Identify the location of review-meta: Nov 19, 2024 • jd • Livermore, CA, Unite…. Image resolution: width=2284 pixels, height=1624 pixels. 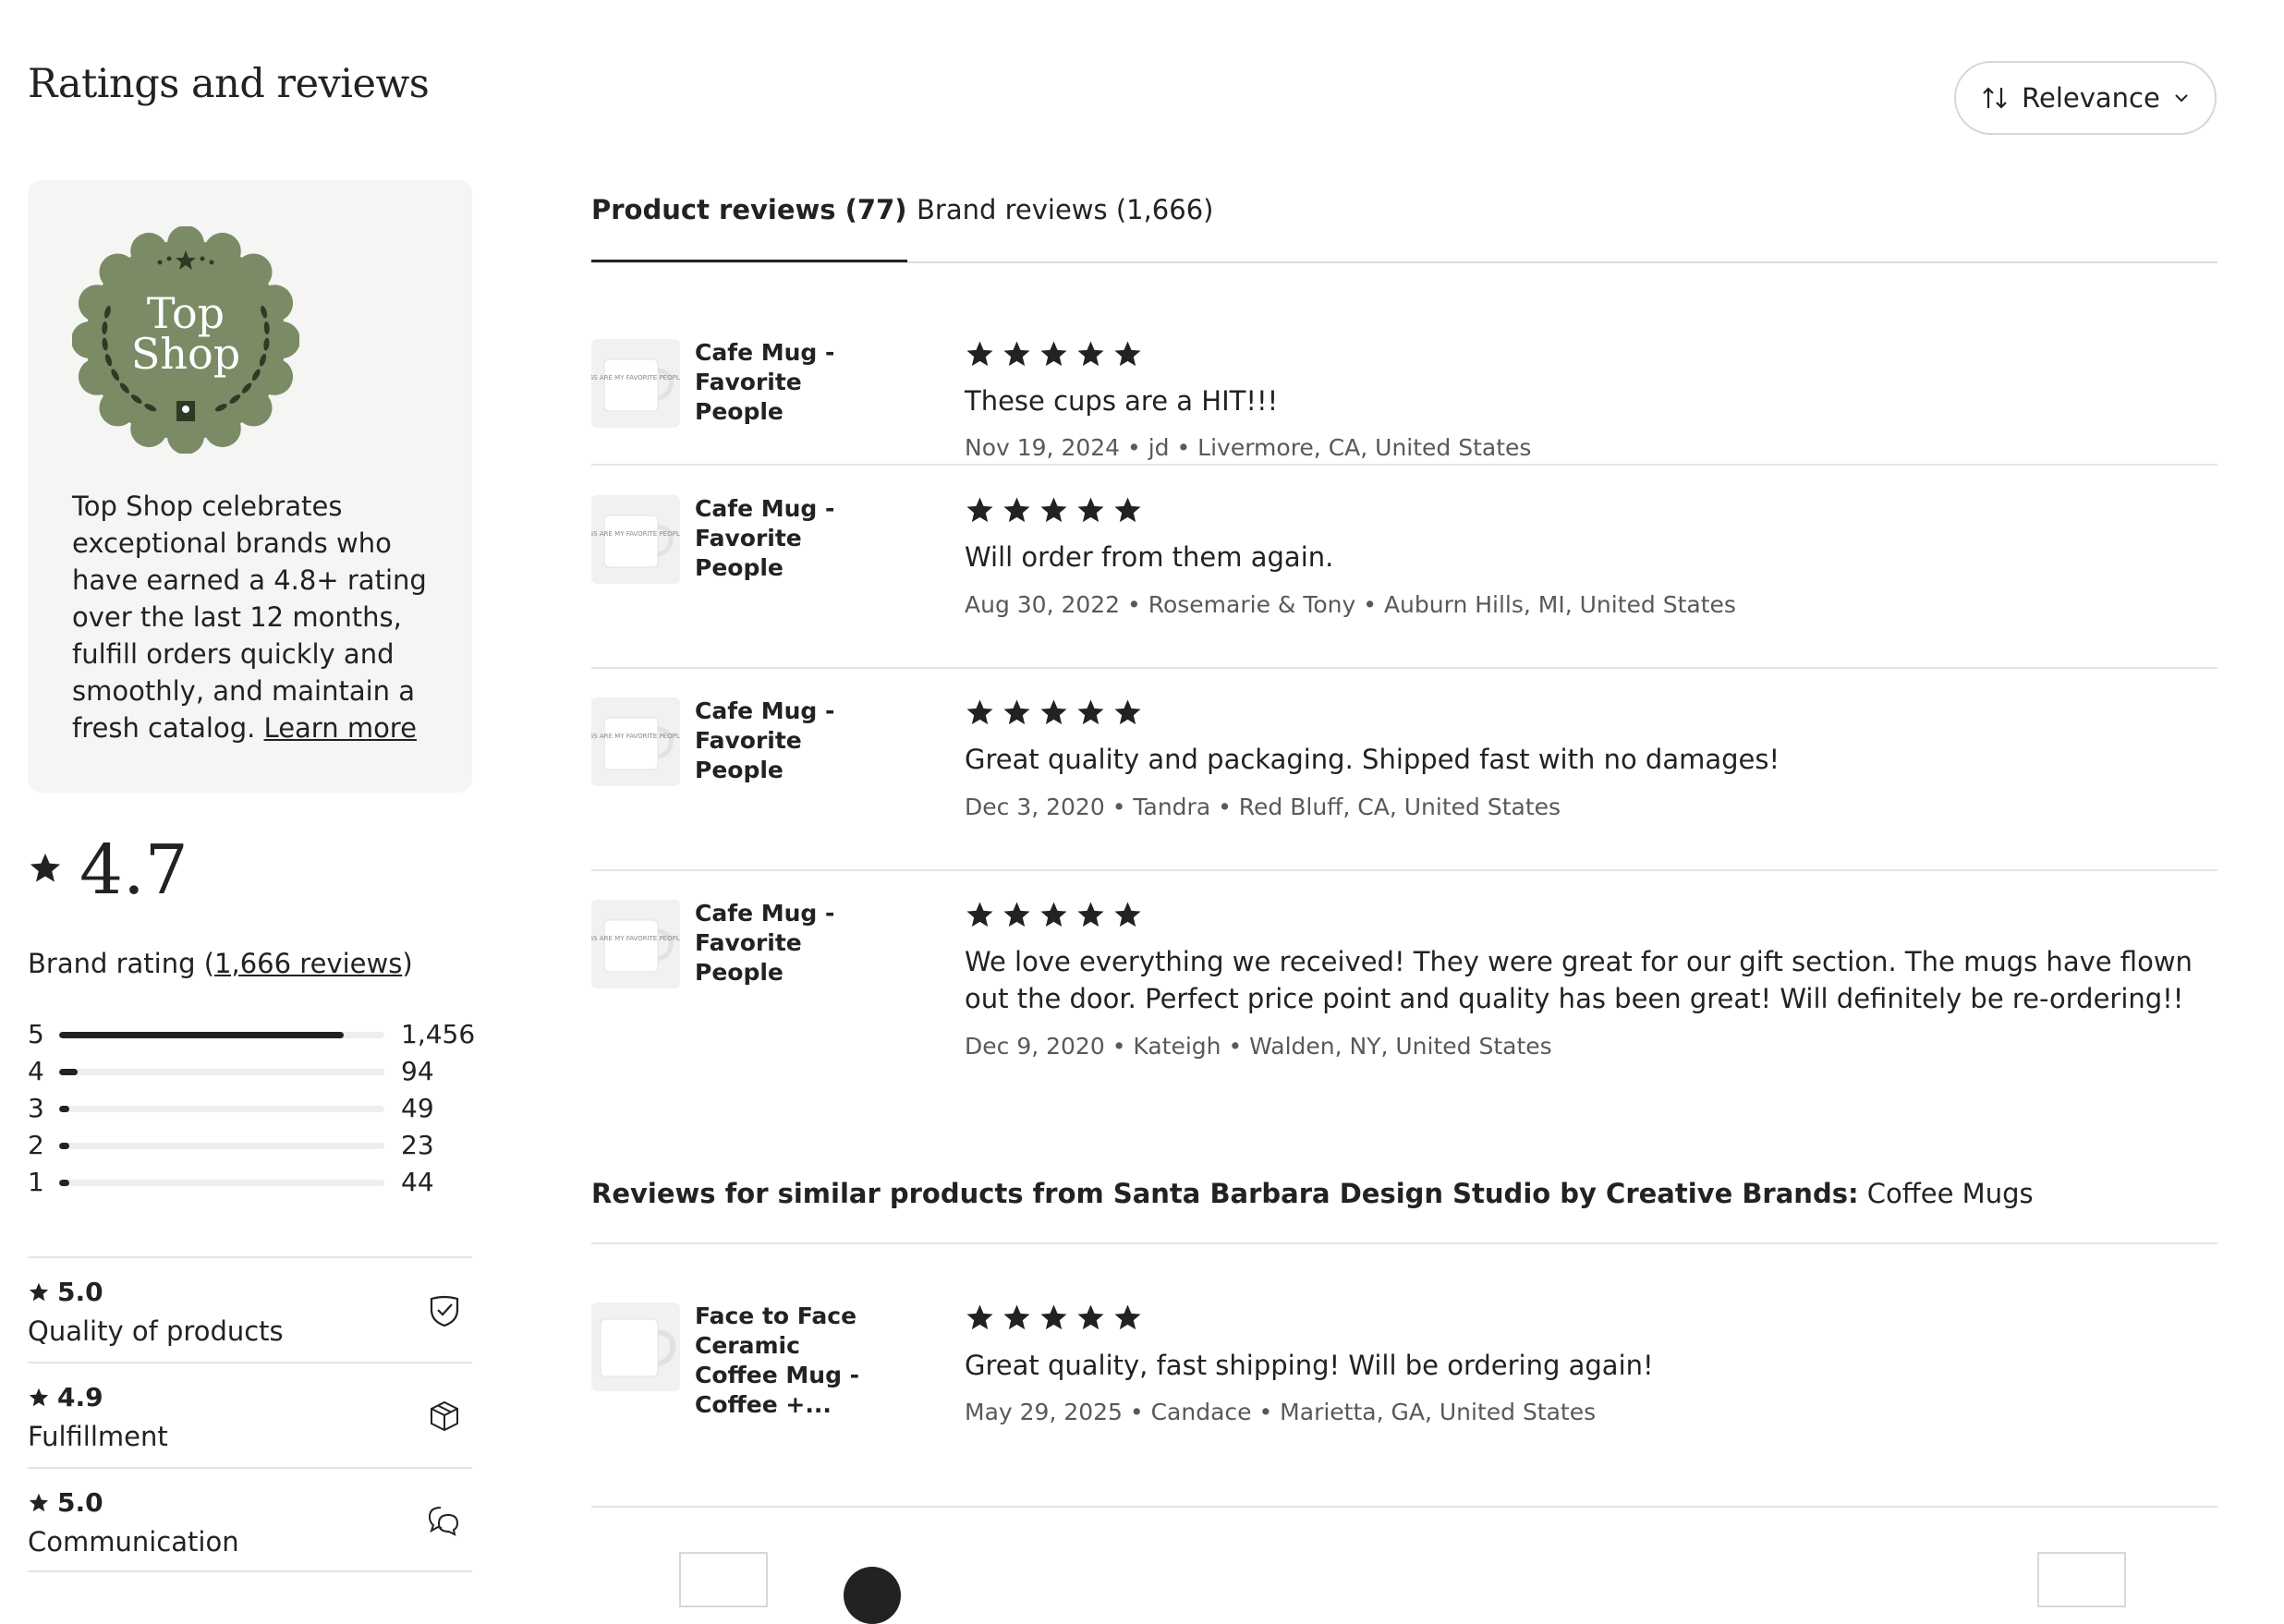
(1248, 447).